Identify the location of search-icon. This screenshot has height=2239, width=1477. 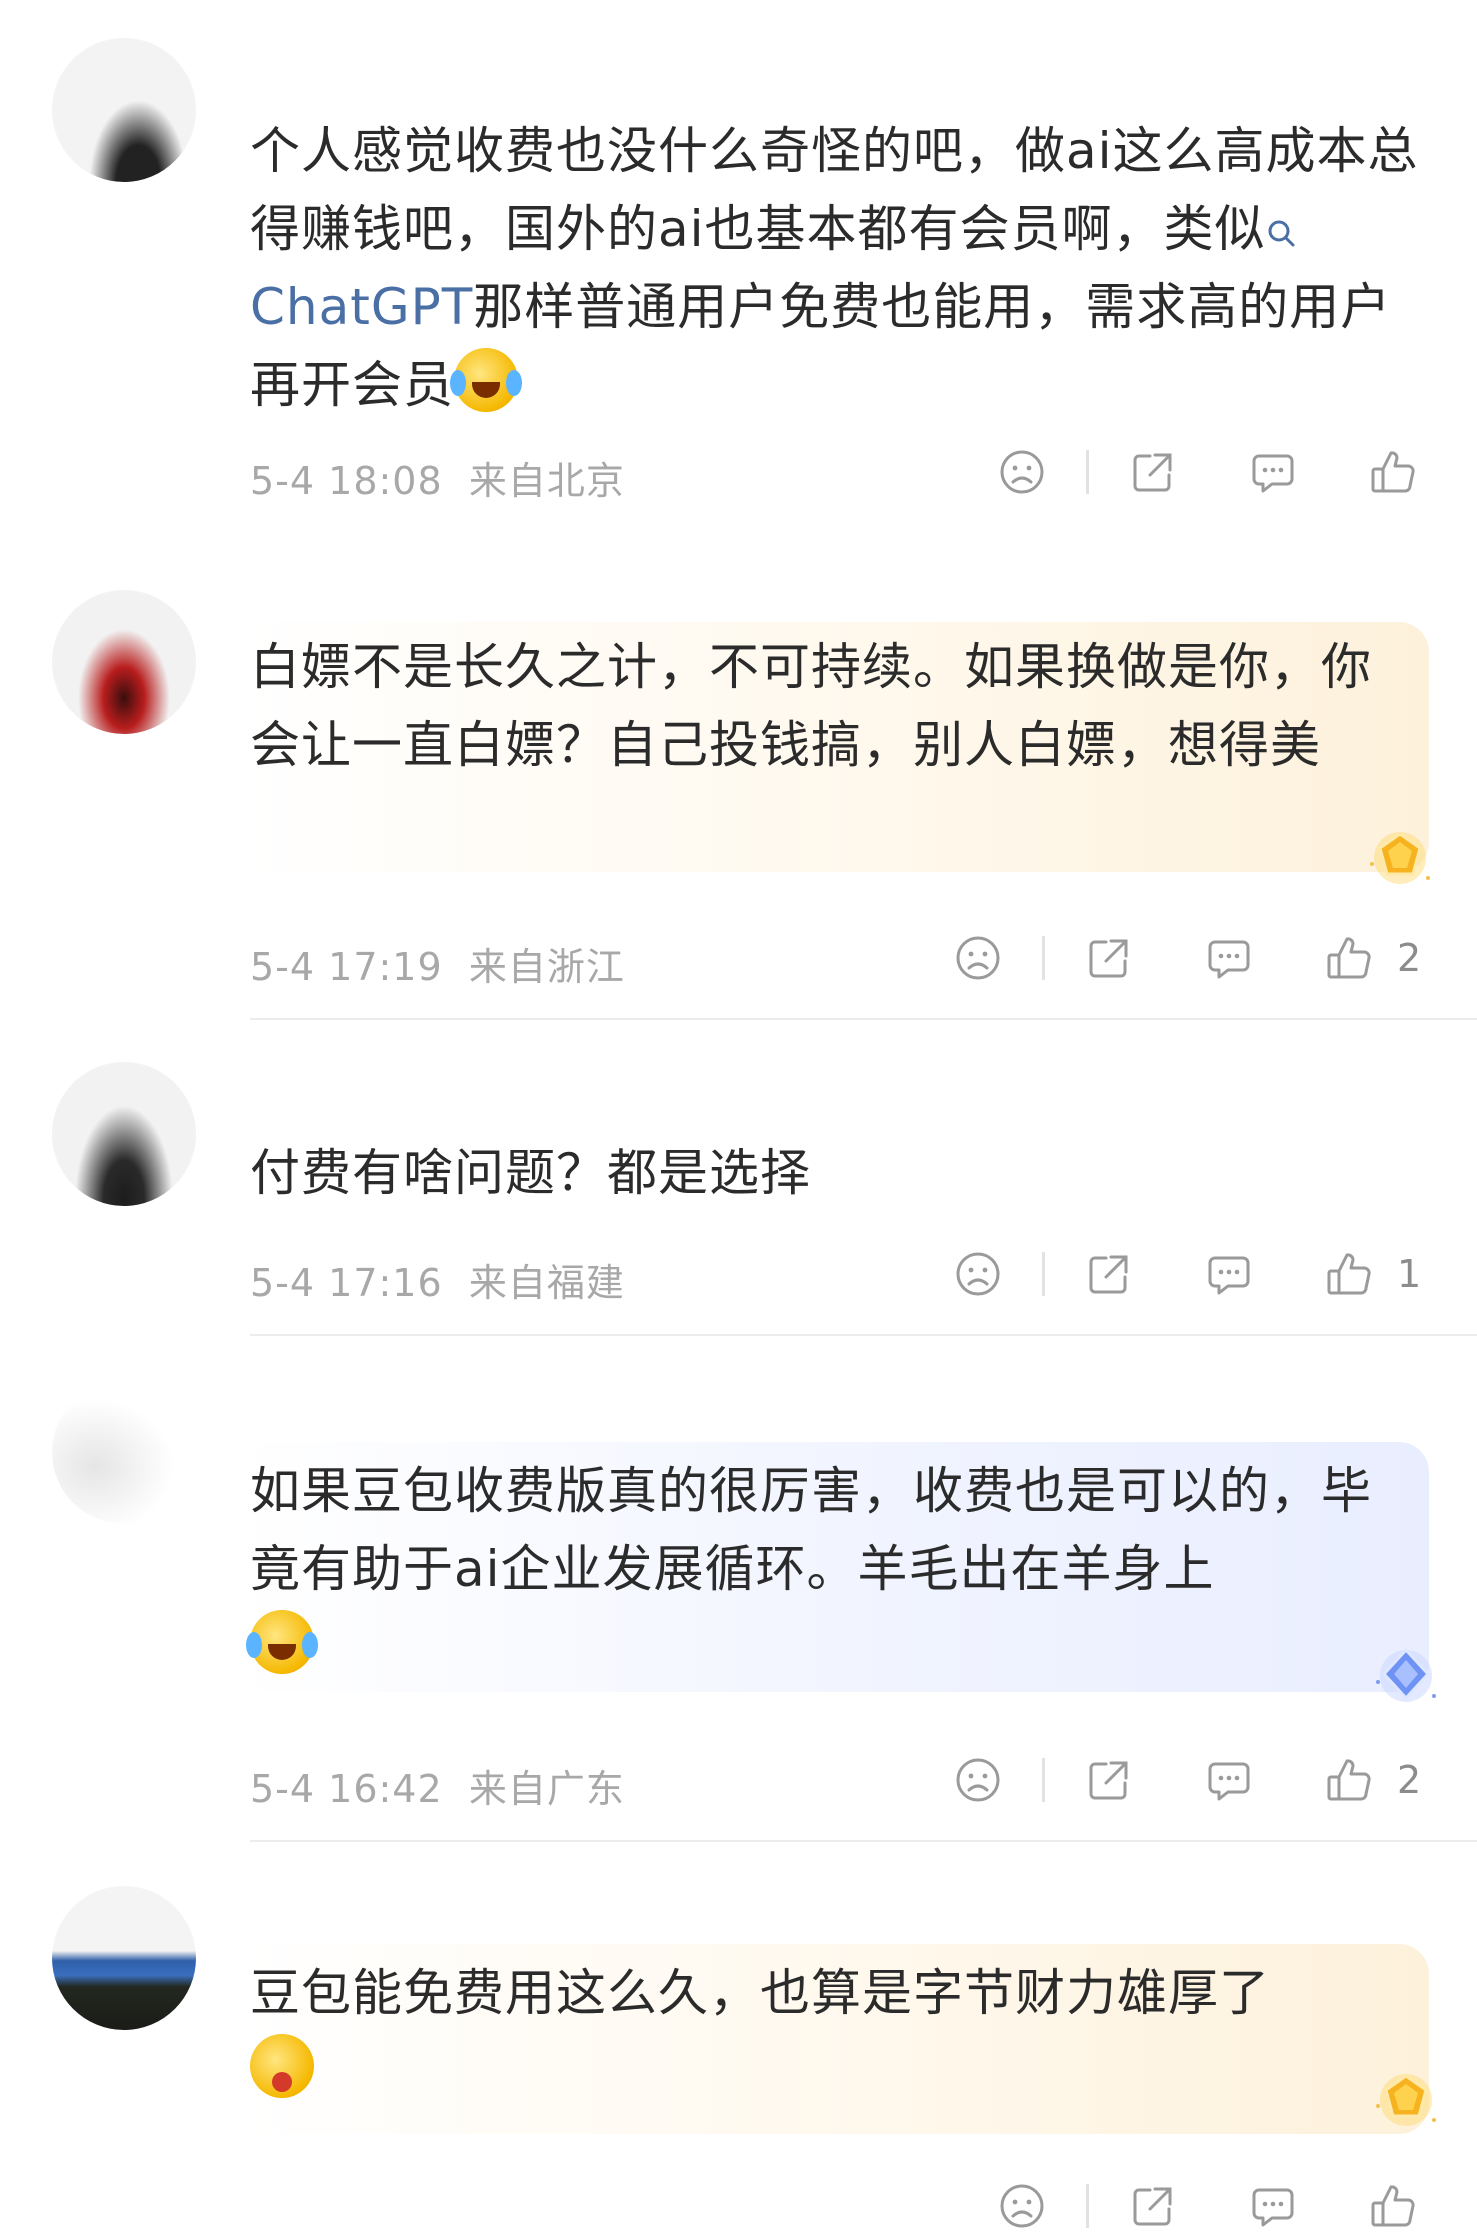
(1281, 233).